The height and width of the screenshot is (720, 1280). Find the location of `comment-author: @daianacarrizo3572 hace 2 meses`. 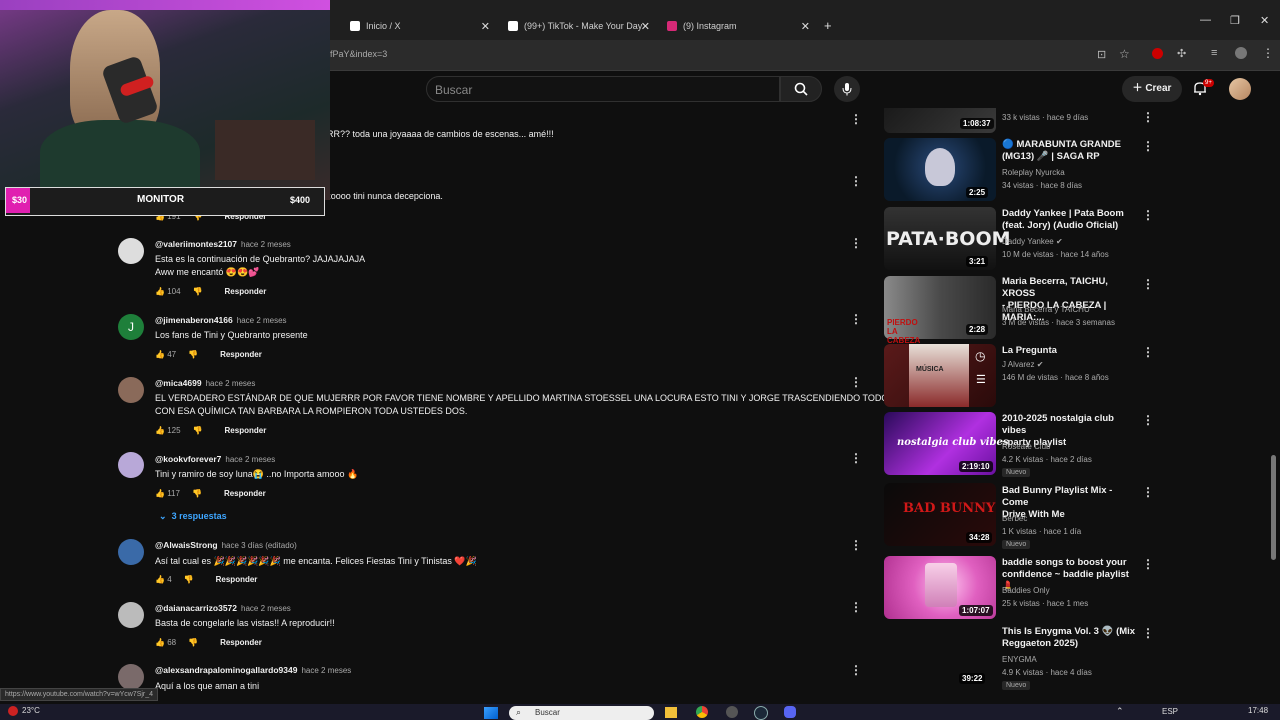

comment-author: @daianacarrizo3572 hace 2 meses is located at coordinates (223, 608).